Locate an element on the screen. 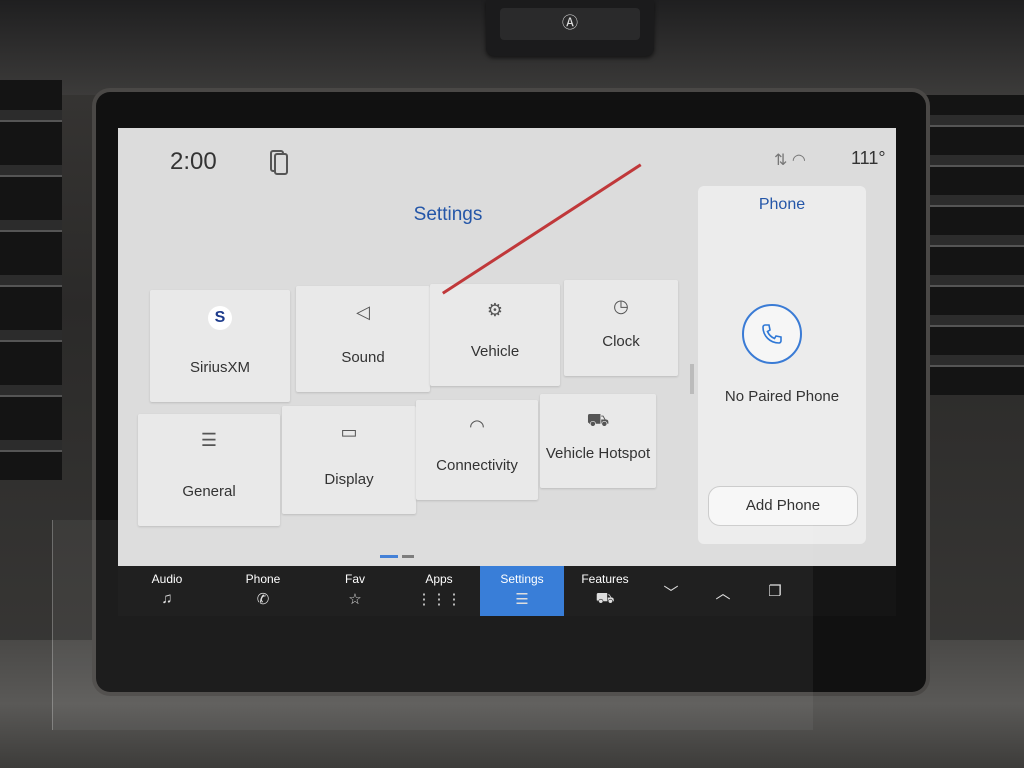 This screenshot has width=1024, height=768. tile-label: Clock is located at coordinates (621, 341).